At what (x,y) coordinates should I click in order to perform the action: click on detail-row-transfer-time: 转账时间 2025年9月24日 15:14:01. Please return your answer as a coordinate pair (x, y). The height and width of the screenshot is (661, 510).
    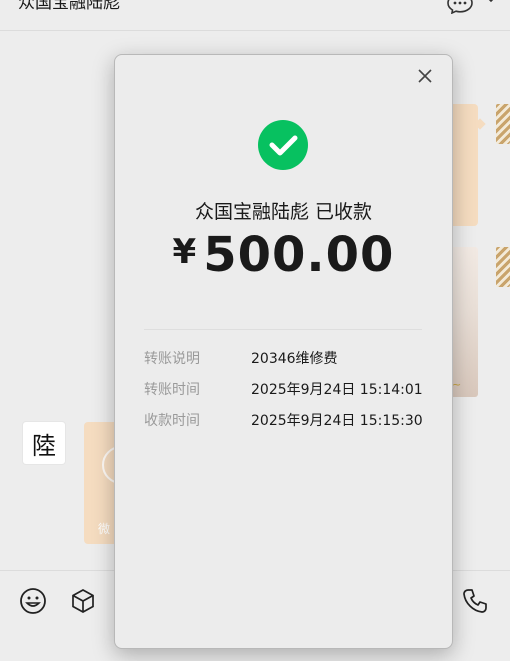
    Looking at the image, I should click on (289, 389).